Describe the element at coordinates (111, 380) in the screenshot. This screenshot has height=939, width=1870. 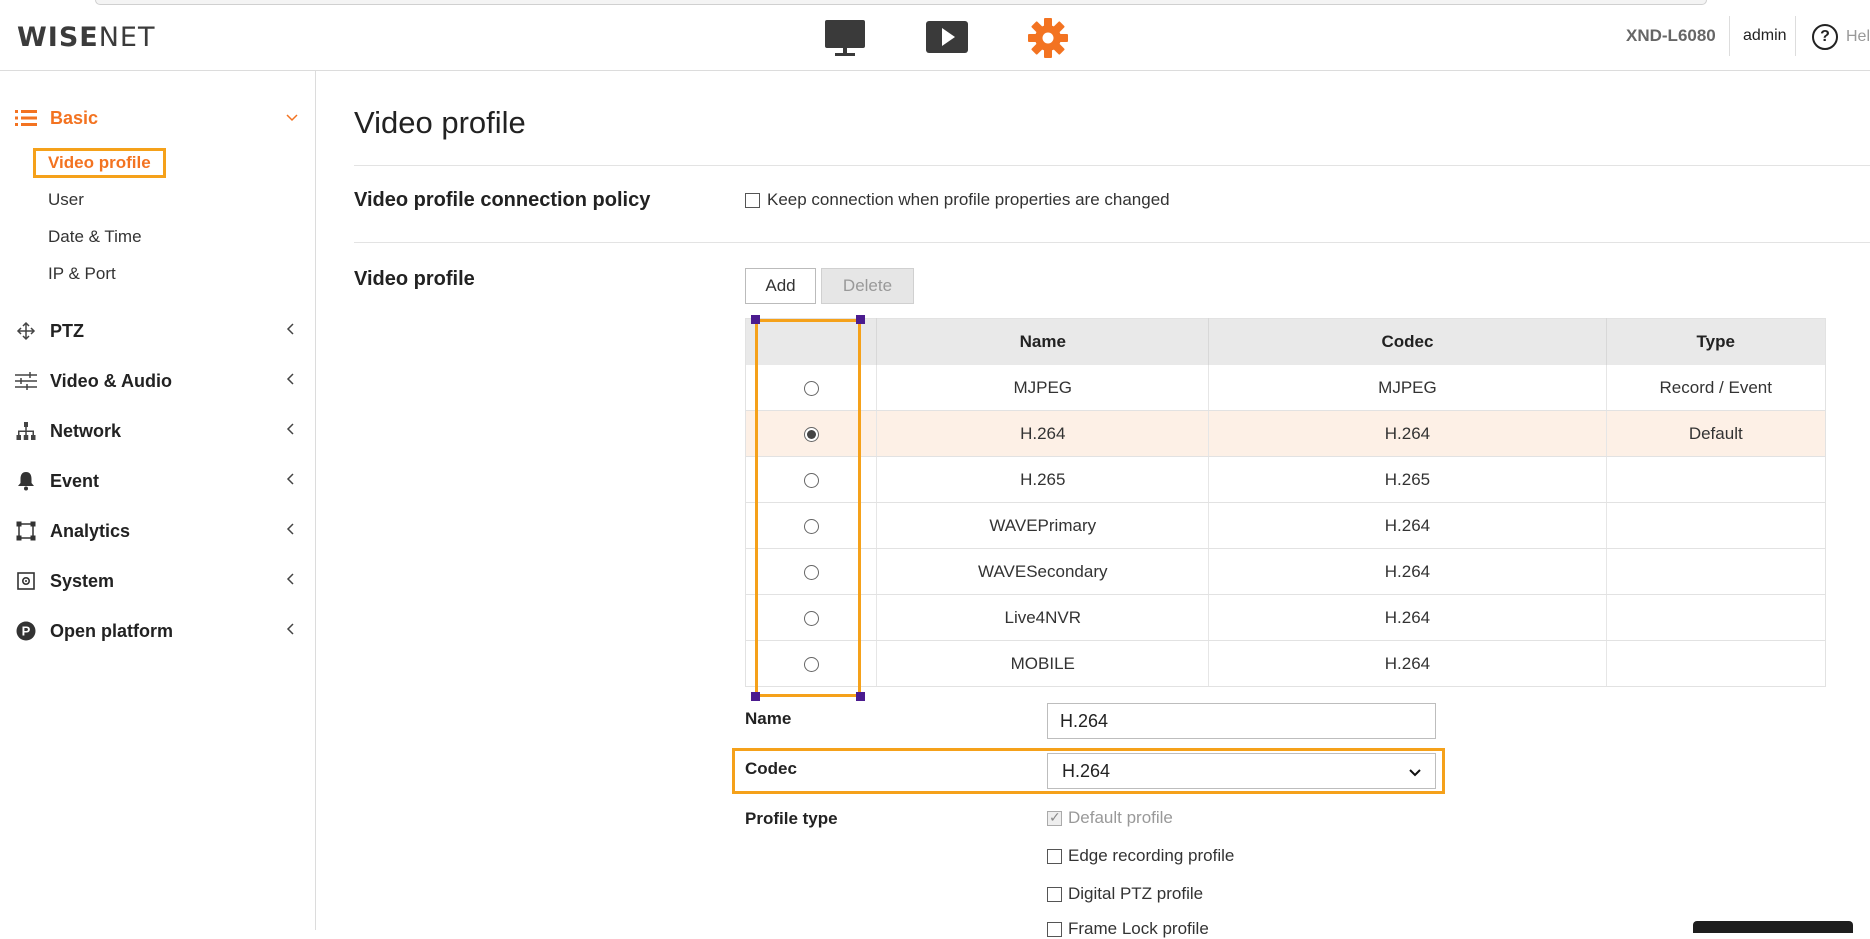
I see `sidebar-menu-label: Video & Audio` at that location.